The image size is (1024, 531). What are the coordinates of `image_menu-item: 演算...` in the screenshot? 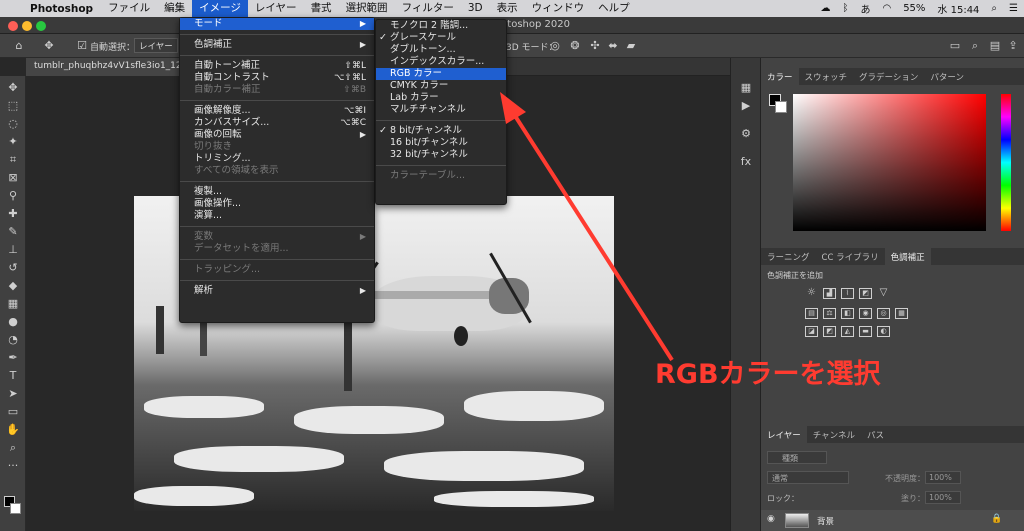 It's located at (277, 216).